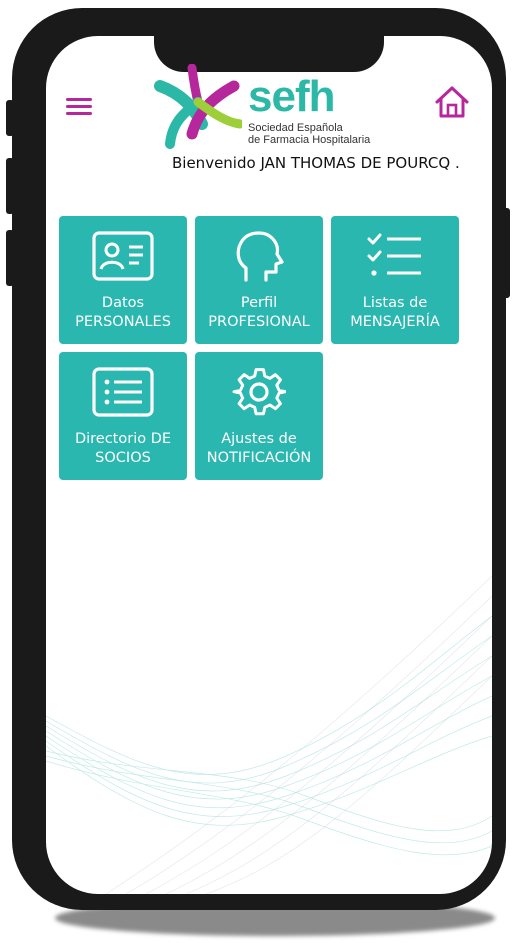 The image size is (522, 943). I want to click on sefh-logo-mark, so click(198, 106).